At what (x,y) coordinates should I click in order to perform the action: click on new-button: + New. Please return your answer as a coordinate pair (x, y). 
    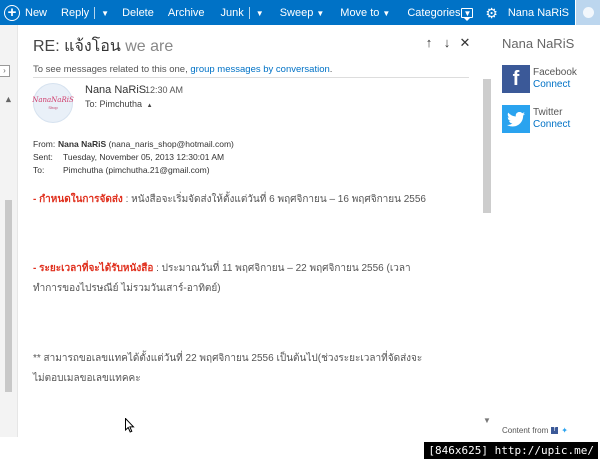
    Looking at the image, I should click on (25, 12).